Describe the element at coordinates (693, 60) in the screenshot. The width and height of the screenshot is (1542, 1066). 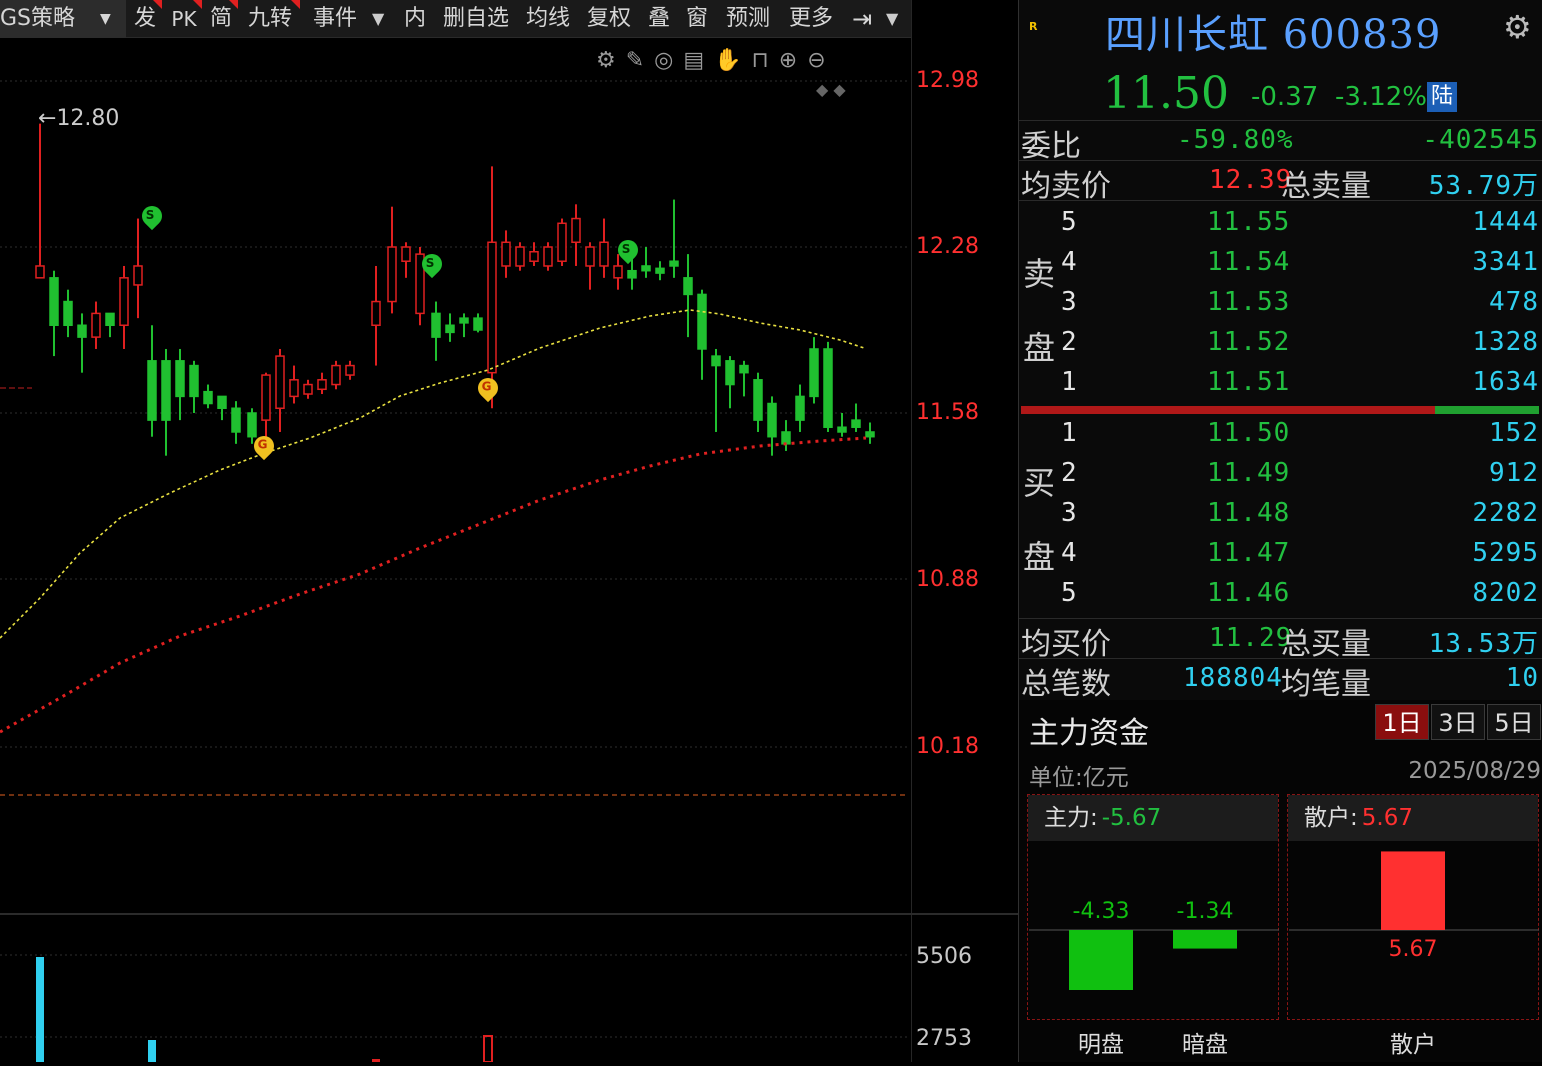
I see `box-icon: ▤` at that location.